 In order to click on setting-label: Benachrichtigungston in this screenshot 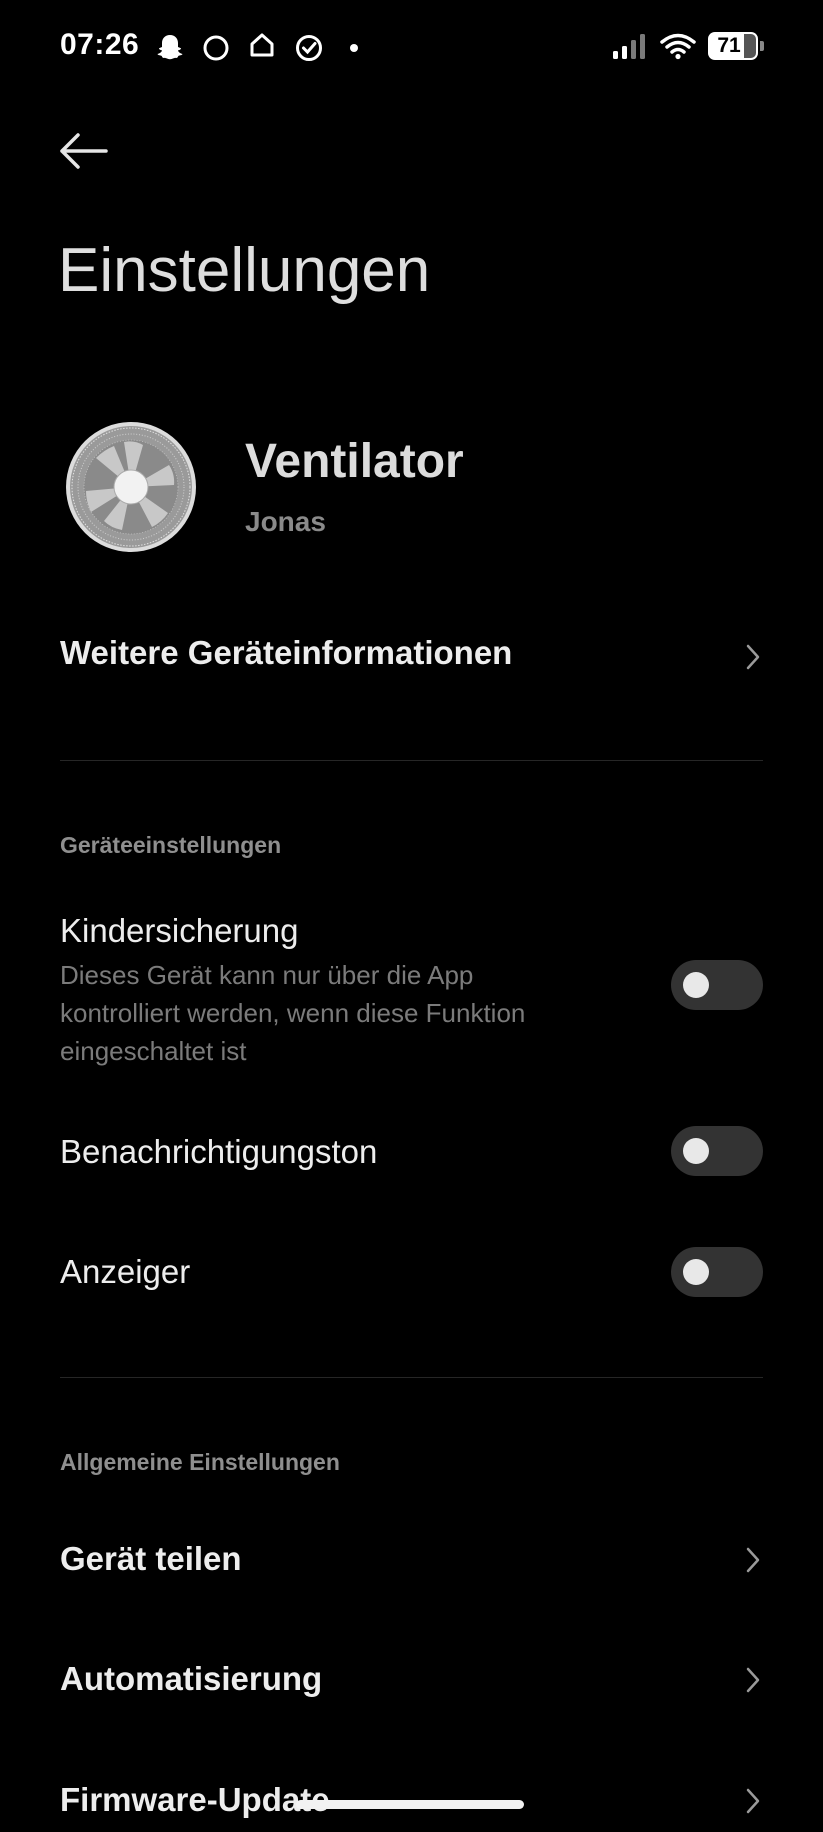, I will do `click(219, 1151)`.